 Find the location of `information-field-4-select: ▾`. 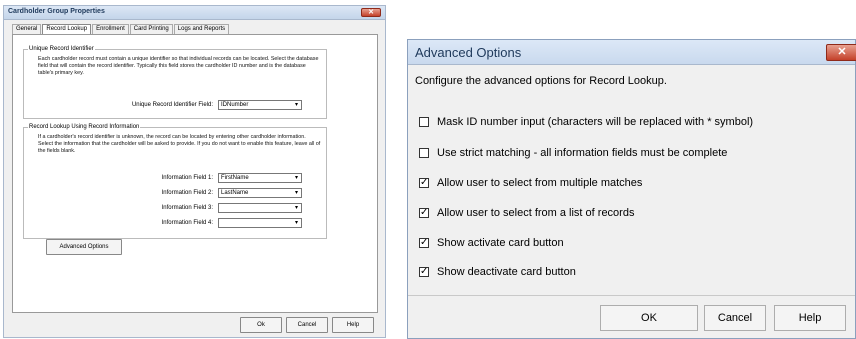

information-field-4-select: ▾ is located at coordinates (260, 223).